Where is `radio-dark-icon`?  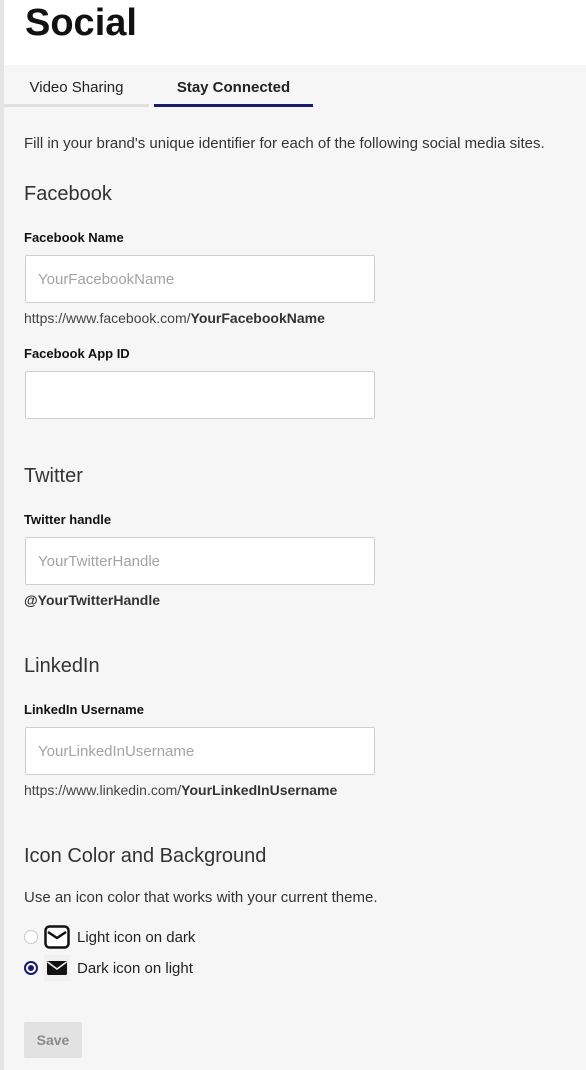 radio-dark-icon is located at coordinates (31, 968).